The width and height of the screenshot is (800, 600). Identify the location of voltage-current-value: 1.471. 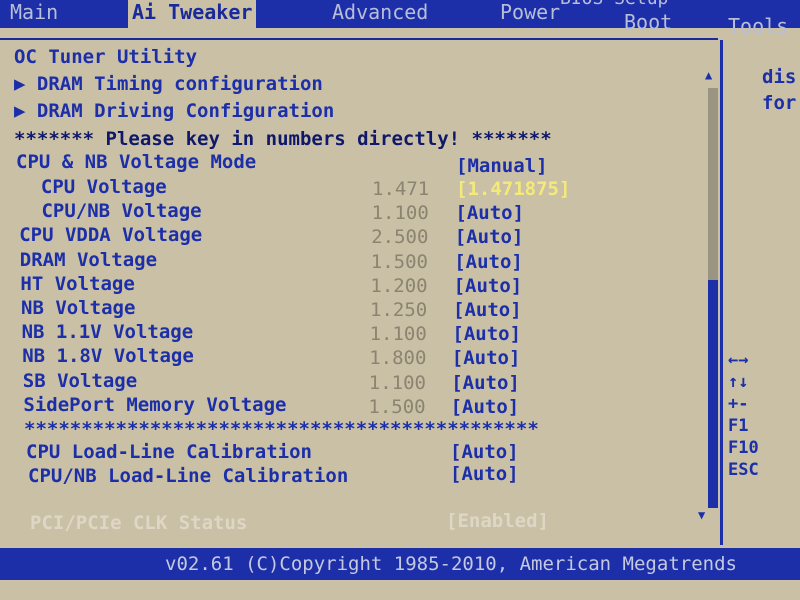
(401, 189).